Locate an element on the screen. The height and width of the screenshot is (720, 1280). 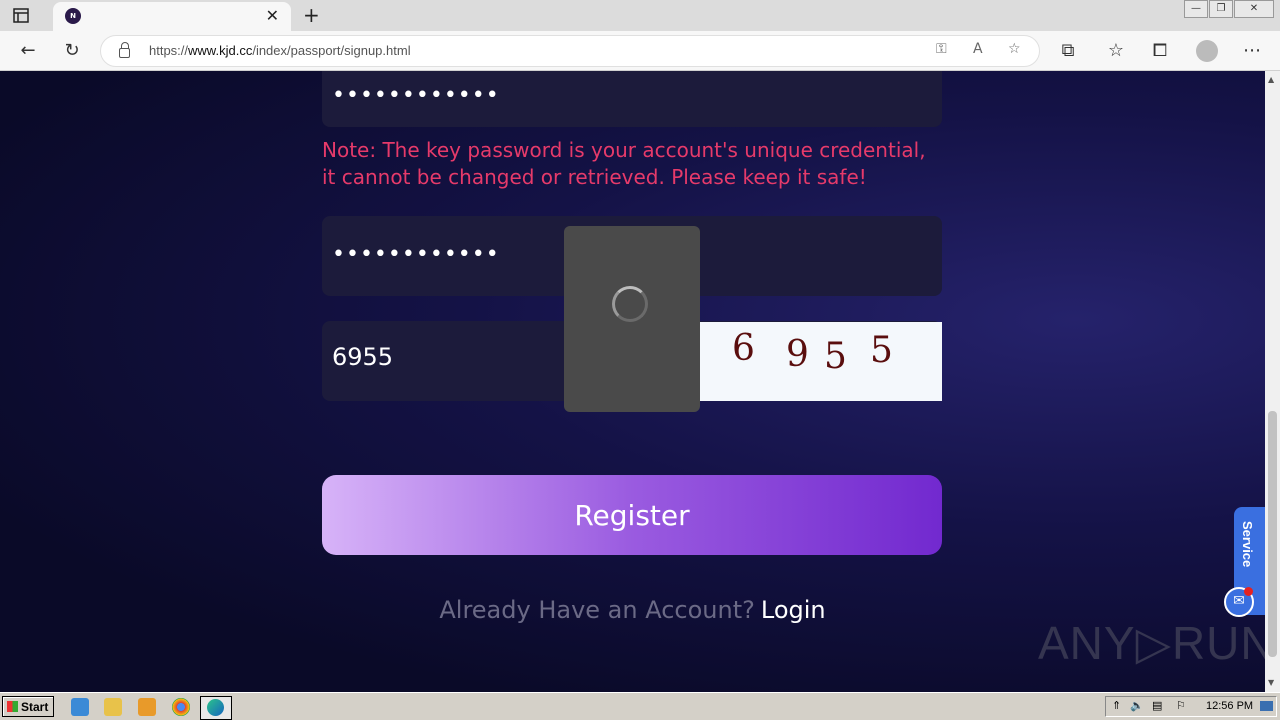
key-password-value: •••••••••••• is located at coordinates (416, 95).